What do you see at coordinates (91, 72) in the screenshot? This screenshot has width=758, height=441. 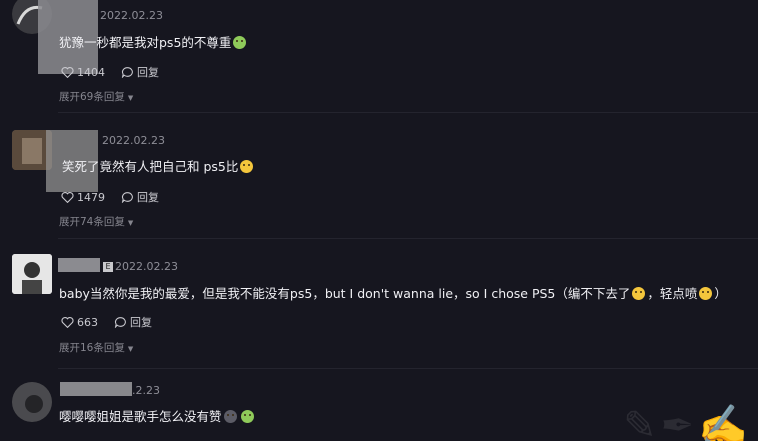 I see `like-count: 1404` at bounding box center [91, 72].